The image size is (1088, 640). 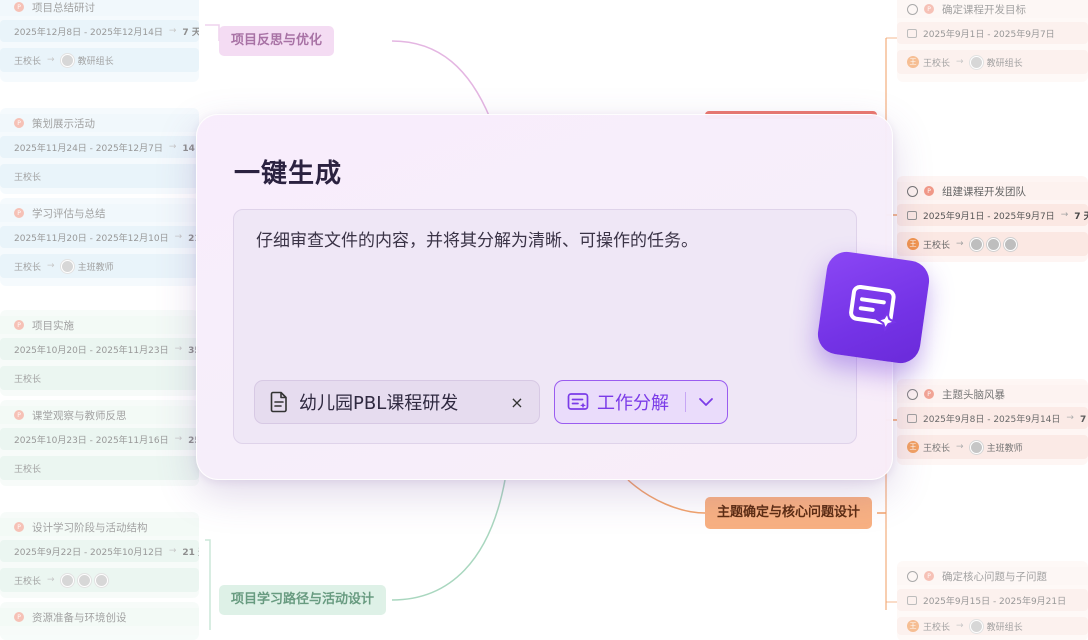 What do you see at coordinates (99, 8) in the screenshot?
I see `task-title-row: P 项目总结研讨` at bounding box center [99, 8].